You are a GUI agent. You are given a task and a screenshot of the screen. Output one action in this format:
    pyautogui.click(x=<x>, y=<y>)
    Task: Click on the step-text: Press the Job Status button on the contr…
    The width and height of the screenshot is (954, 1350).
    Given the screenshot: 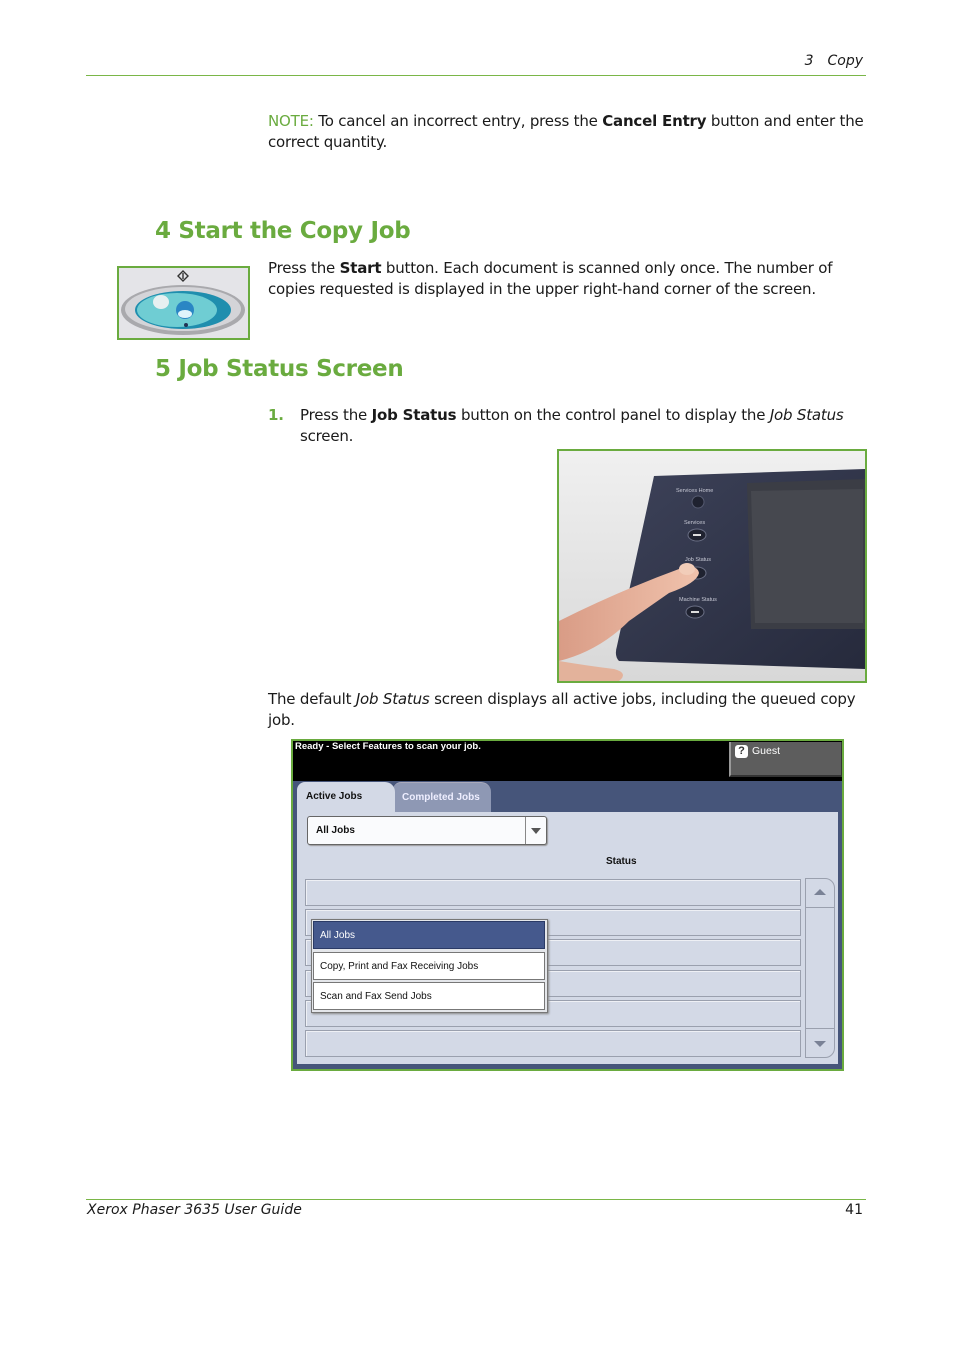 What is the action you would take?
    pyautogui.click(x=580, y=426)
    